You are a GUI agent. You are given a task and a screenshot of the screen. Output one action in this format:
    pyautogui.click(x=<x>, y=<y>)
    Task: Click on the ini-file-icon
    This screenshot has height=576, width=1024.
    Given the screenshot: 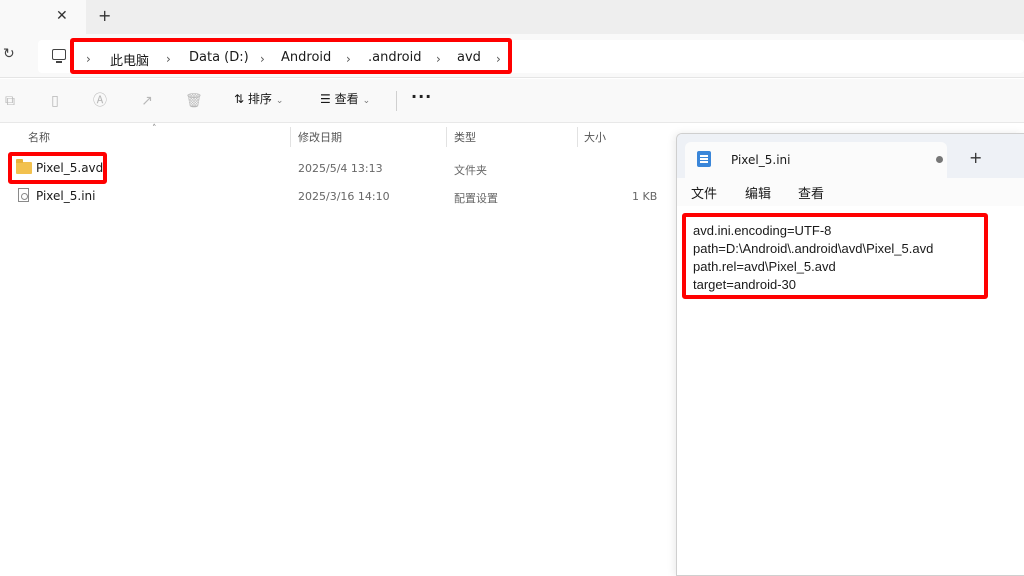 What is the action you would take?
    pyautogui.click(x=23, y=195)
    